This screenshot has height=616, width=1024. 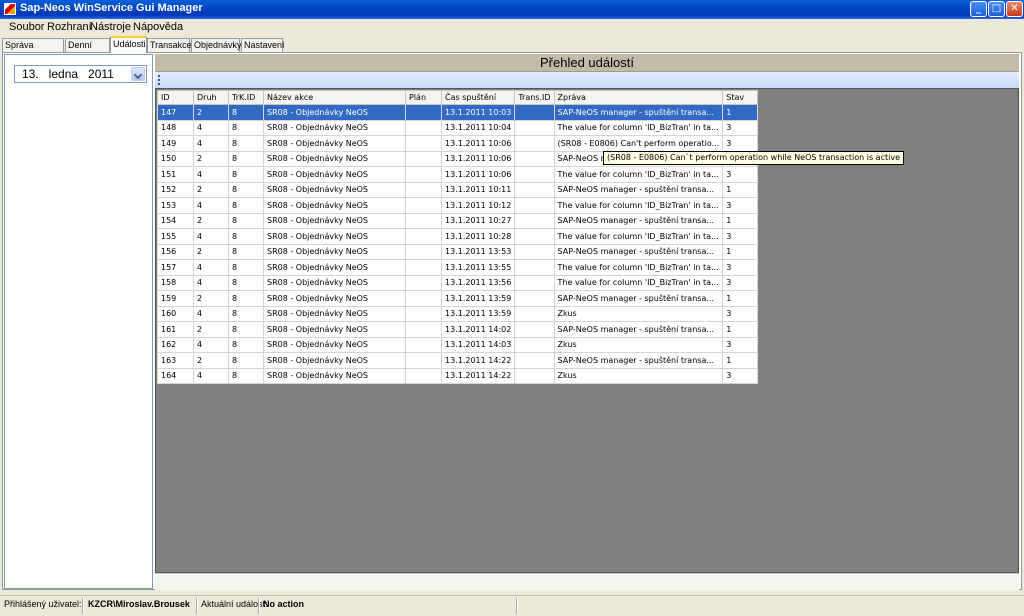 What do you see at coordinates (478, 220) in the screenshot?
I see `table-cell: 13.1.2011 10:27` at bounding box center [478, 220].